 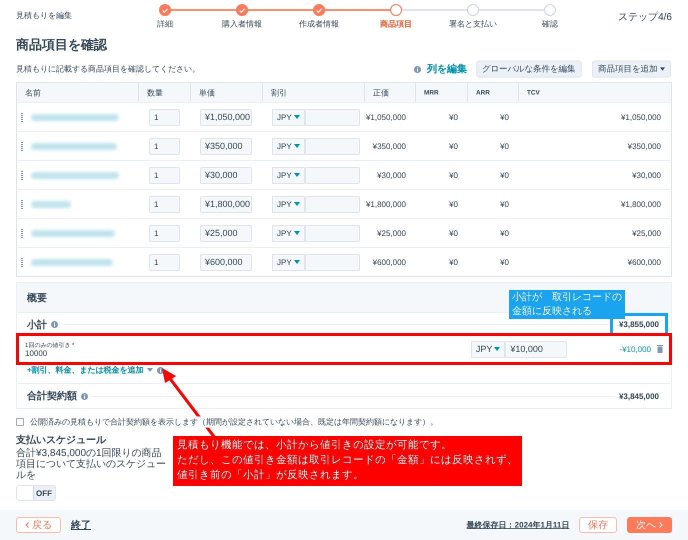 What do you see at coordinates (242, 24) in the screenshot?
I see `step-label: 購入者情報` at bounding box center [242, 24].